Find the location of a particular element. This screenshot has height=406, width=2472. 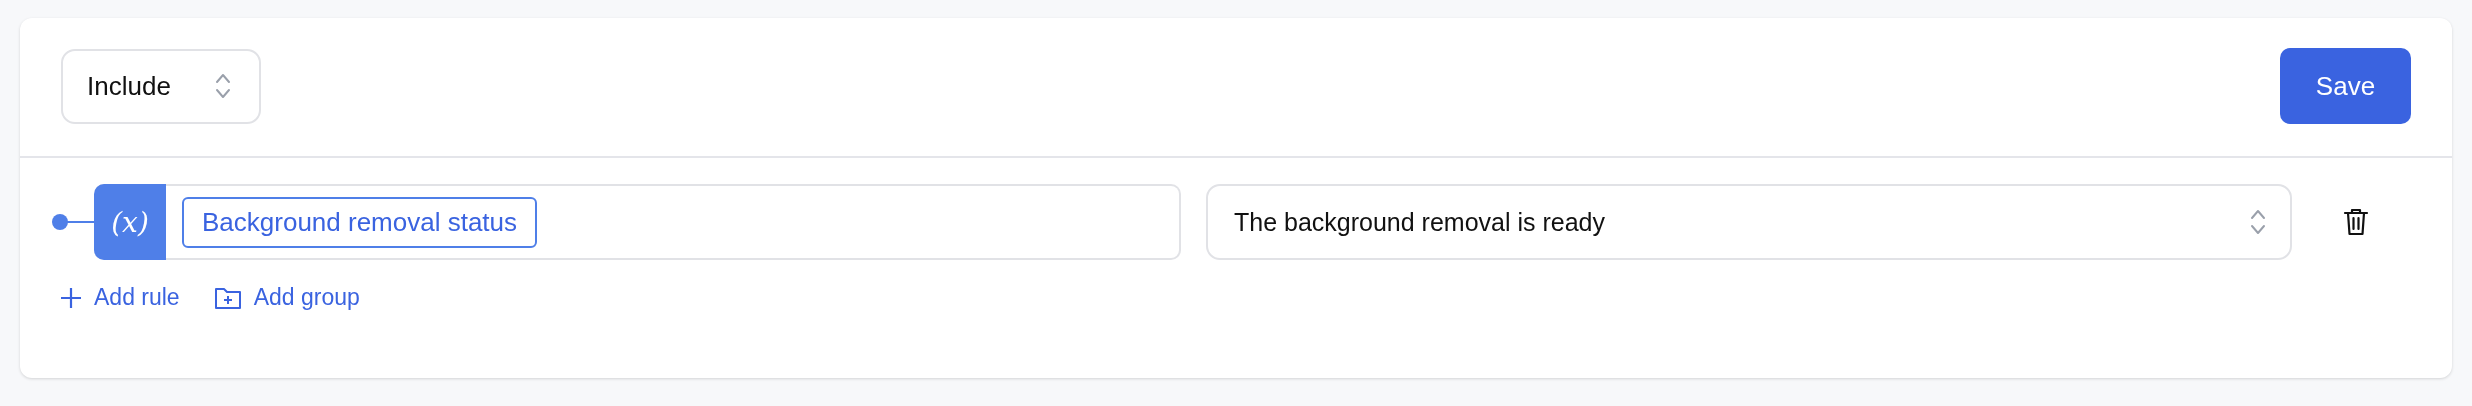

save-button: Save is located at coordinates (2345, 86).